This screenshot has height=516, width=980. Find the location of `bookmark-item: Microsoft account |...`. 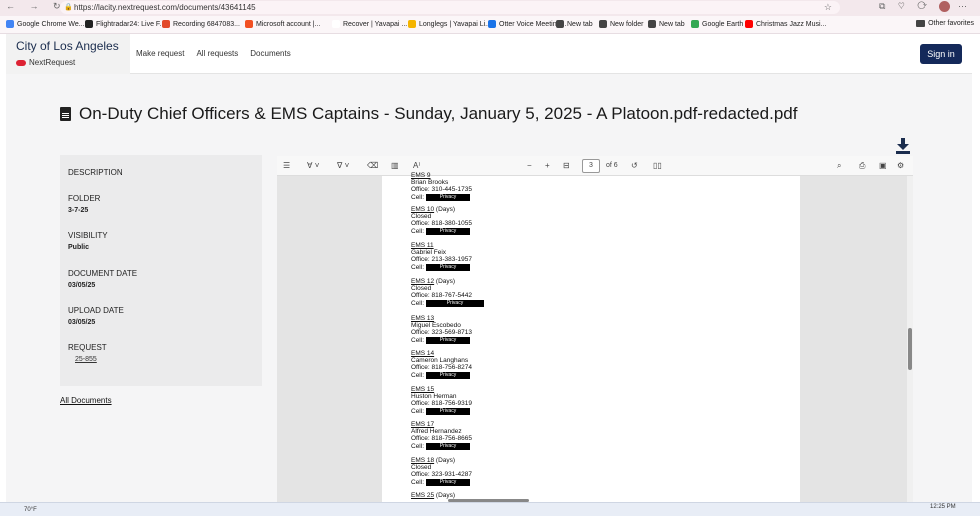

bookmark-item: Microsoft account |... is located at coordinates (282, 24).